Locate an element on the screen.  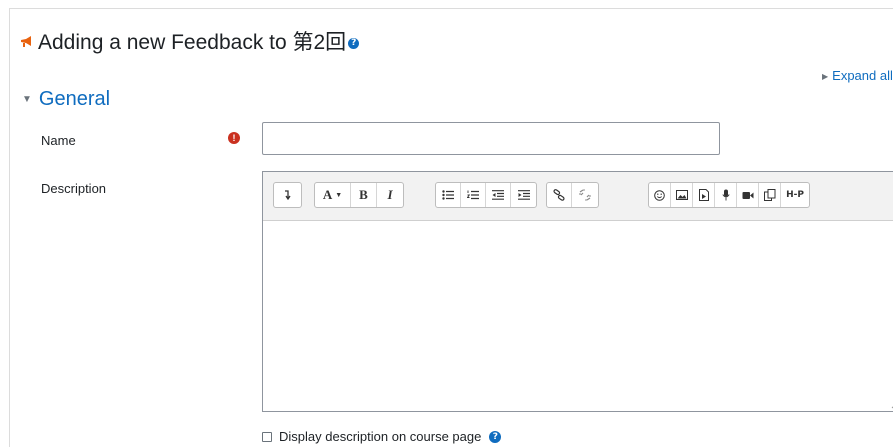
emoticon-button is located at coordinates (660, 195).